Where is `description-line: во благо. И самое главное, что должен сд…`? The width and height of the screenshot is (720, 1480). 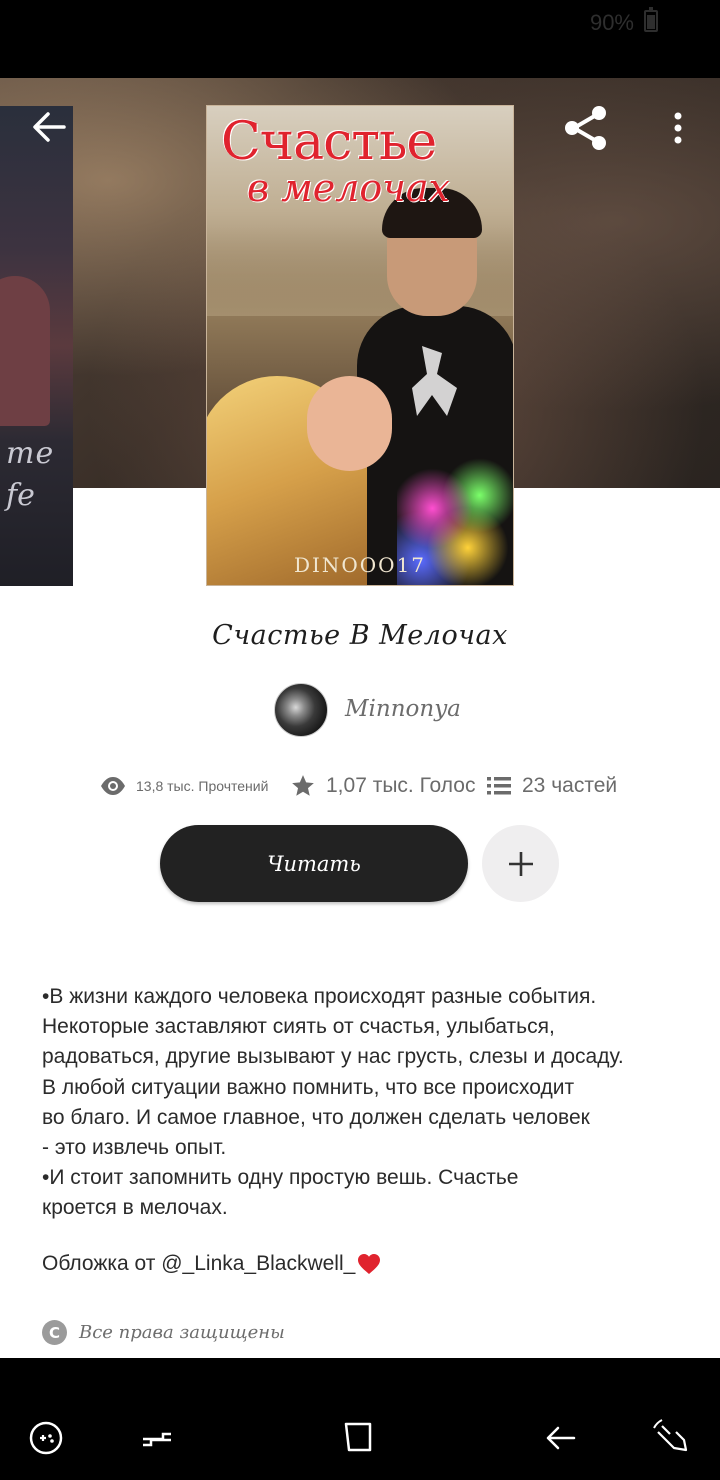 description-line: во благо. И самое главное, что должен сд… is located at coordinates (316, 1117).